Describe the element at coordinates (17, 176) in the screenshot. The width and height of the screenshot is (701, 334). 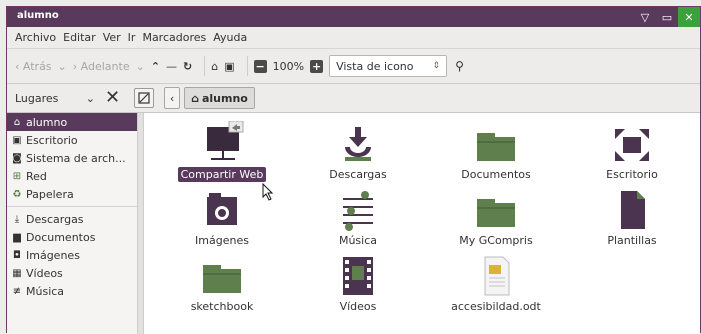
I see `network-icon: ⊞` at that location.